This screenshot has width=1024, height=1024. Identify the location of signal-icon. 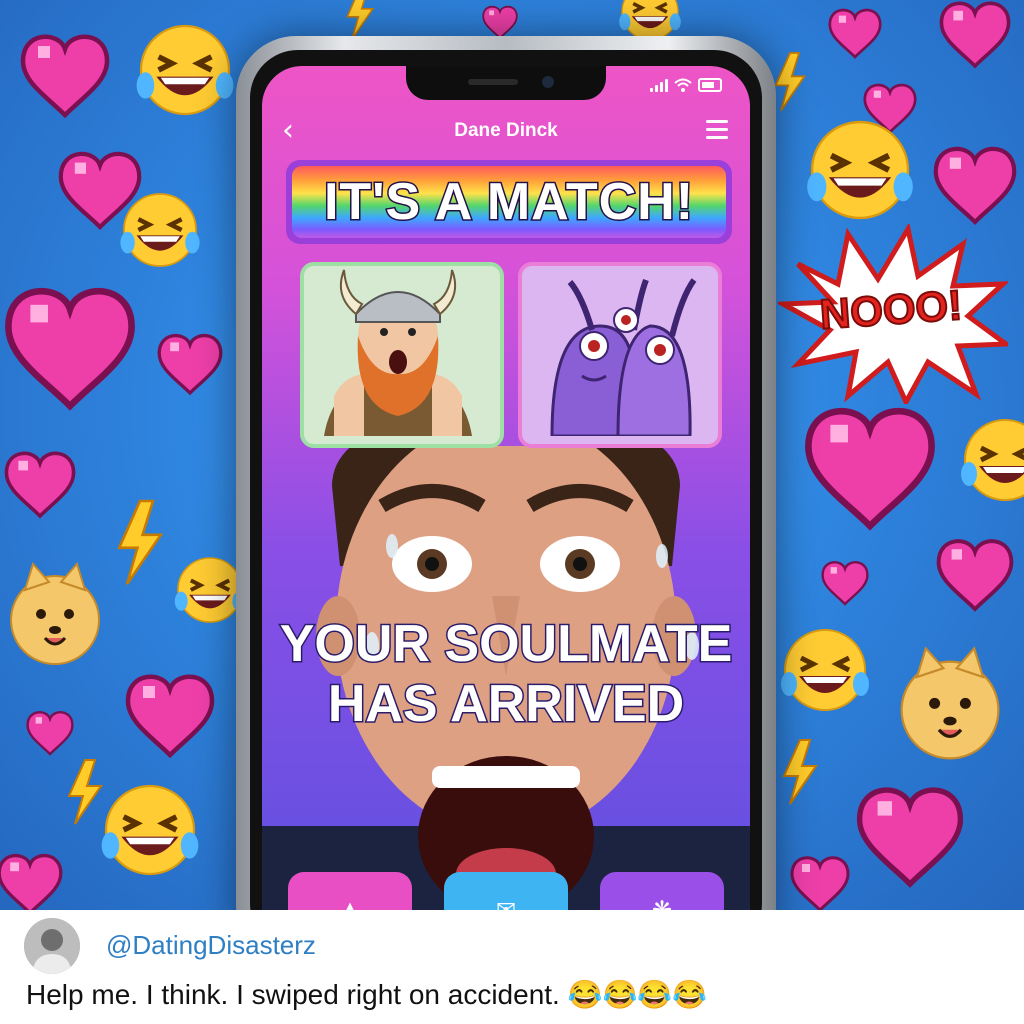
(659, 85).